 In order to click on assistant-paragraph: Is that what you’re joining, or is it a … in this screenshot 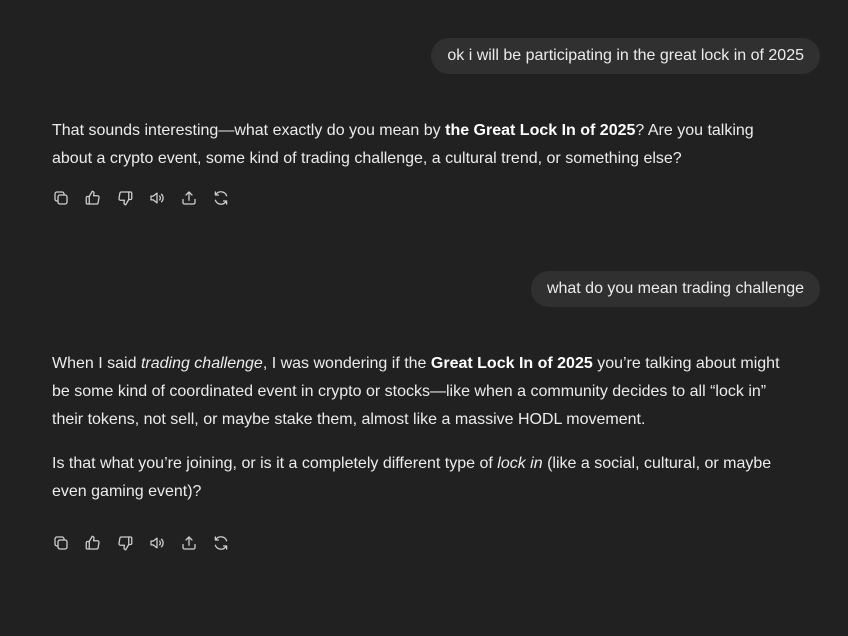, I will do `click(422, 478)`.